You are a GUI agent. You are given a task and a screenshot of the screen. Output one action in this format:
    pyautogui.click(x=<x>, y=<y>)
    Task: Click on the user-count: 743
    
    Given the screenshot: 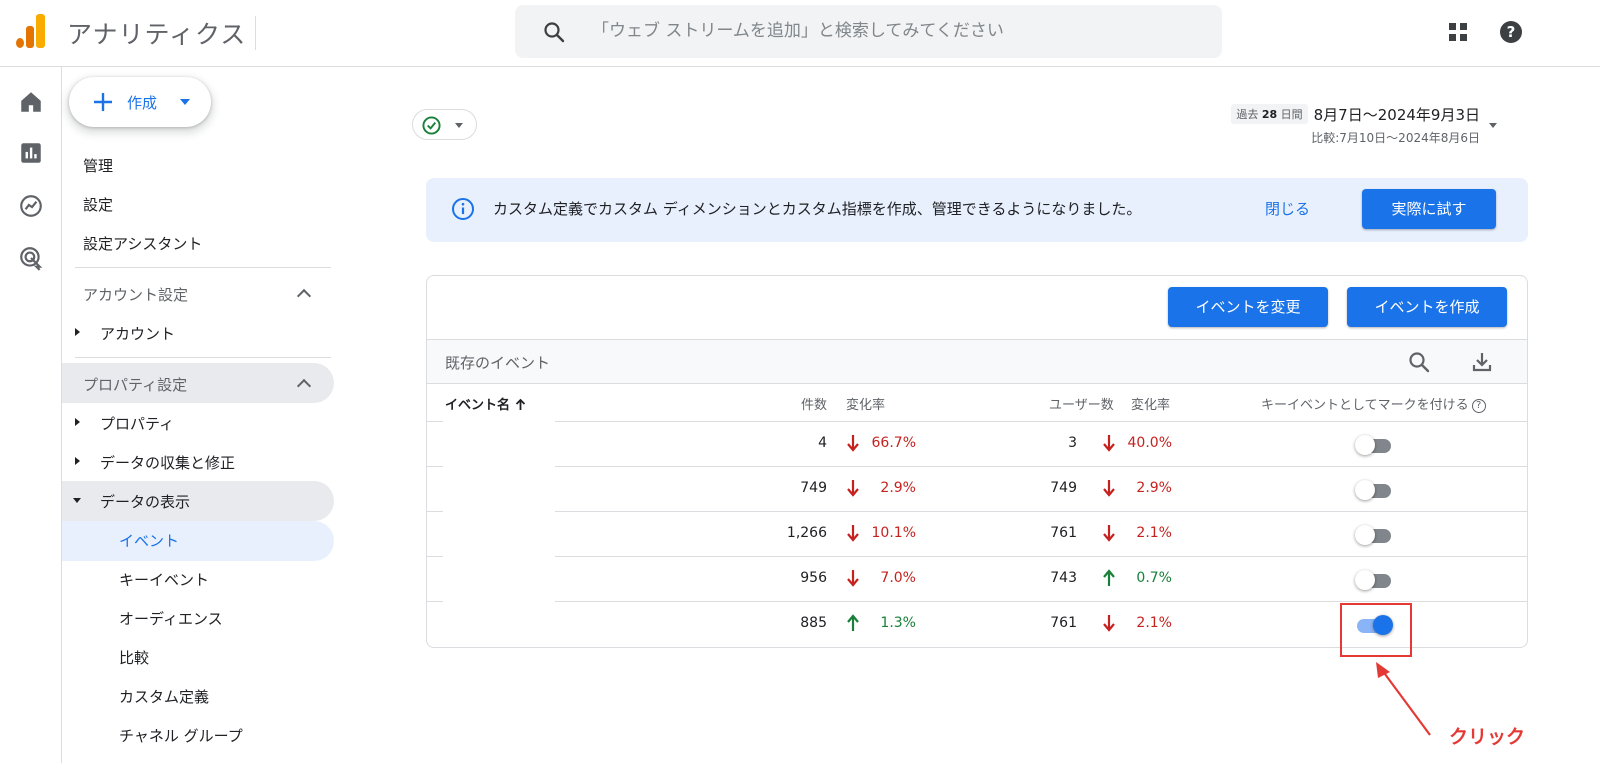 What is the action you would take?
    pyautogui.click(x=1063, y=578)
    